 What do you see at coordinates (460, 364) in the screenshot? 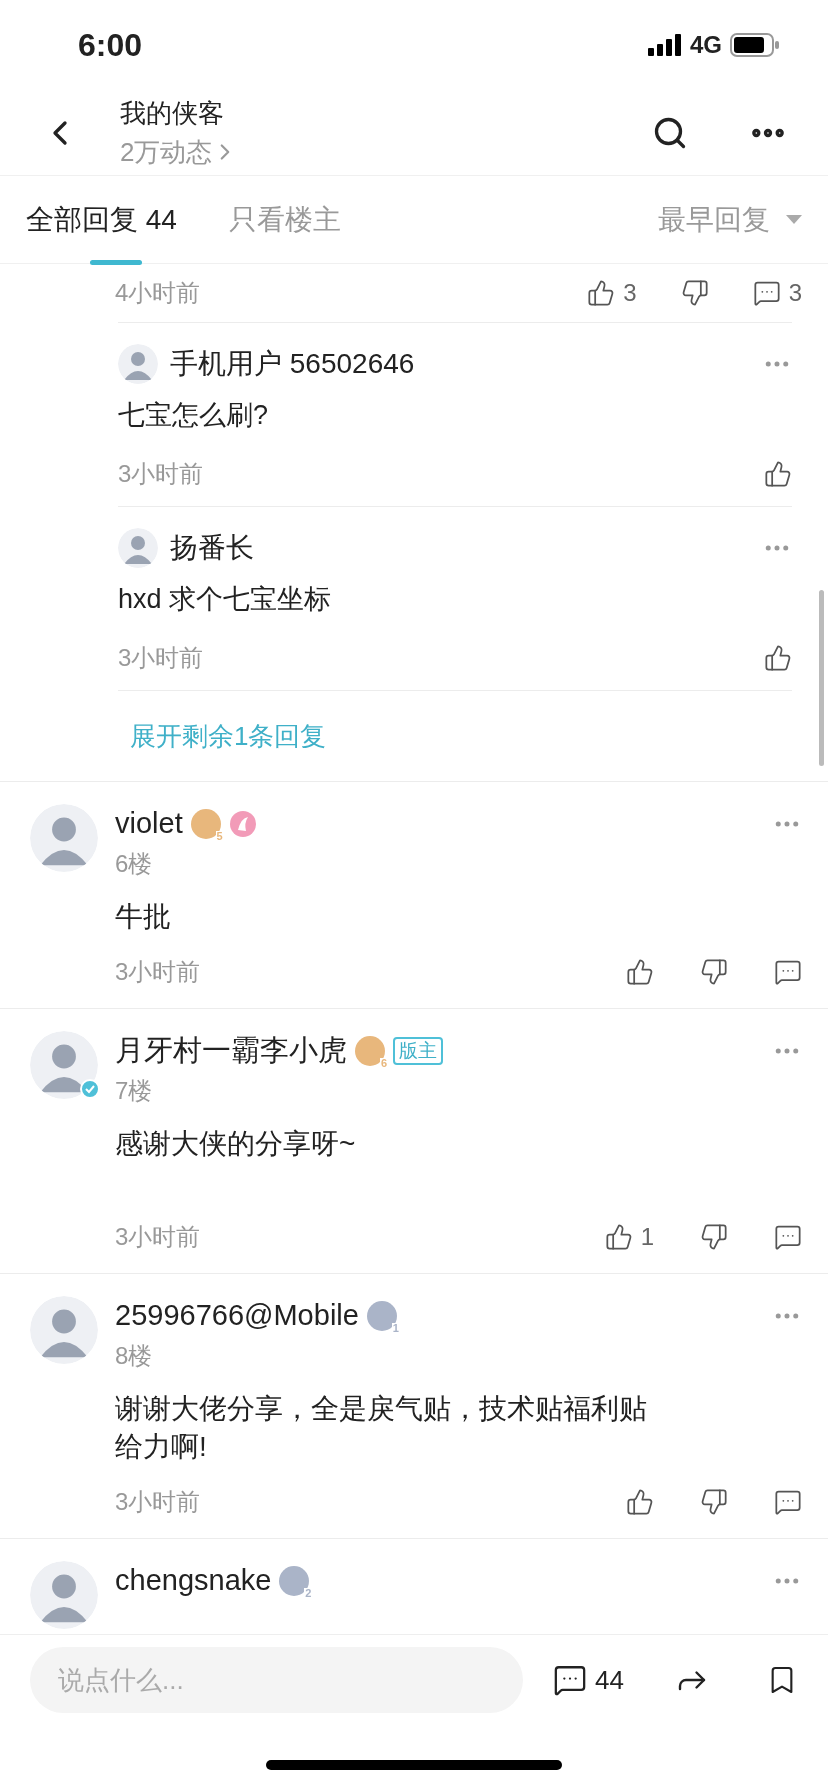
I see `user-name: 手机用户 56502646` at bounding box center [460, 364].